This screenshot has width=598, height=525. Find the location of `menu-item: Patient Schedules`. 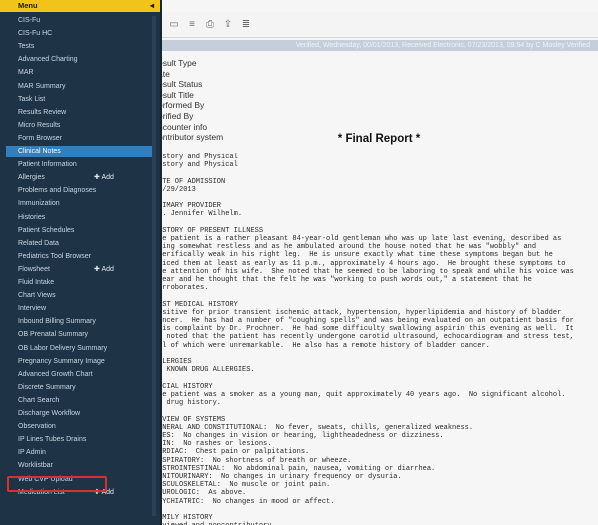

menu-item: Patient Schedules is located at coordinates (79, 230).